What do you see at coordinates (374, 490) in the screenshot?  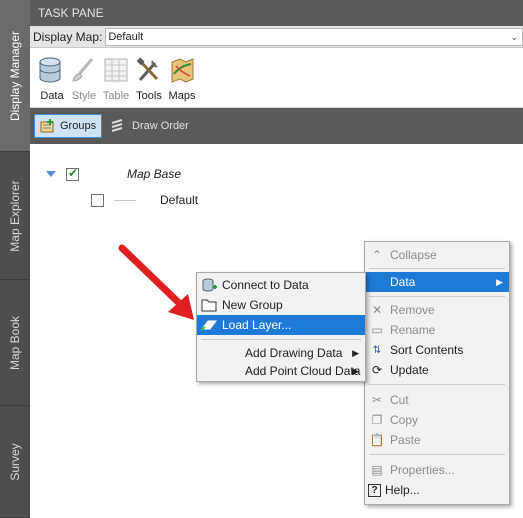 I see `help-icon: ?` at bounding box center [374, 490].